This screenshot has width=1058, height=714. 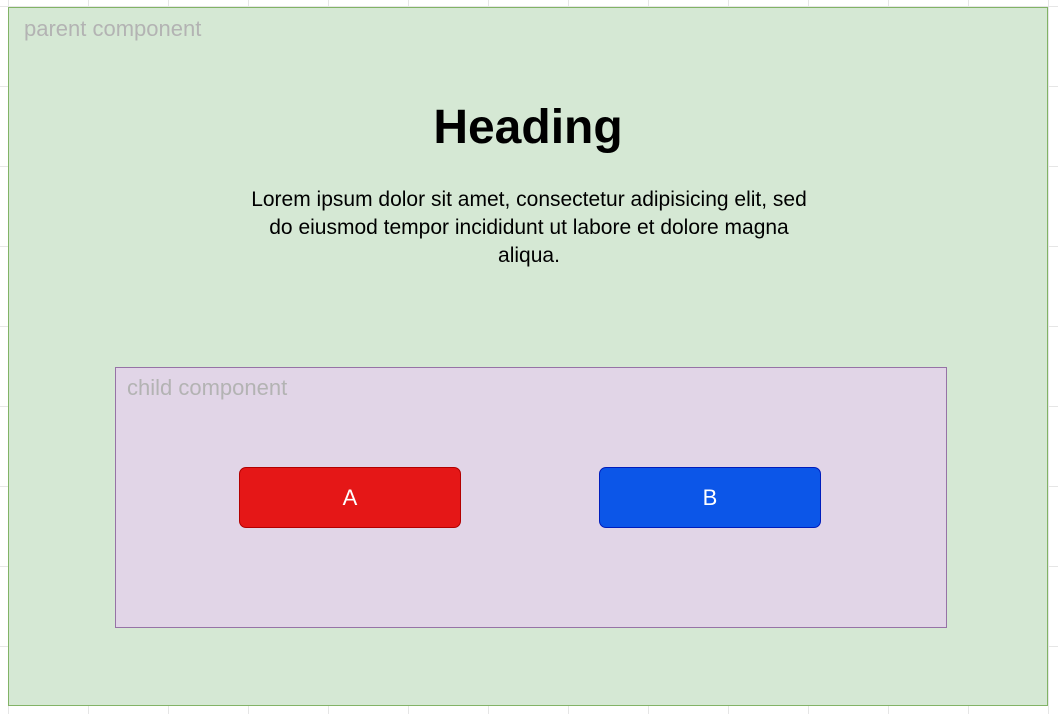 What do you see at coordinates (113, 28) in the screenshot?
I see `parent-component-label: parent component` at bounding box center [113, 28].